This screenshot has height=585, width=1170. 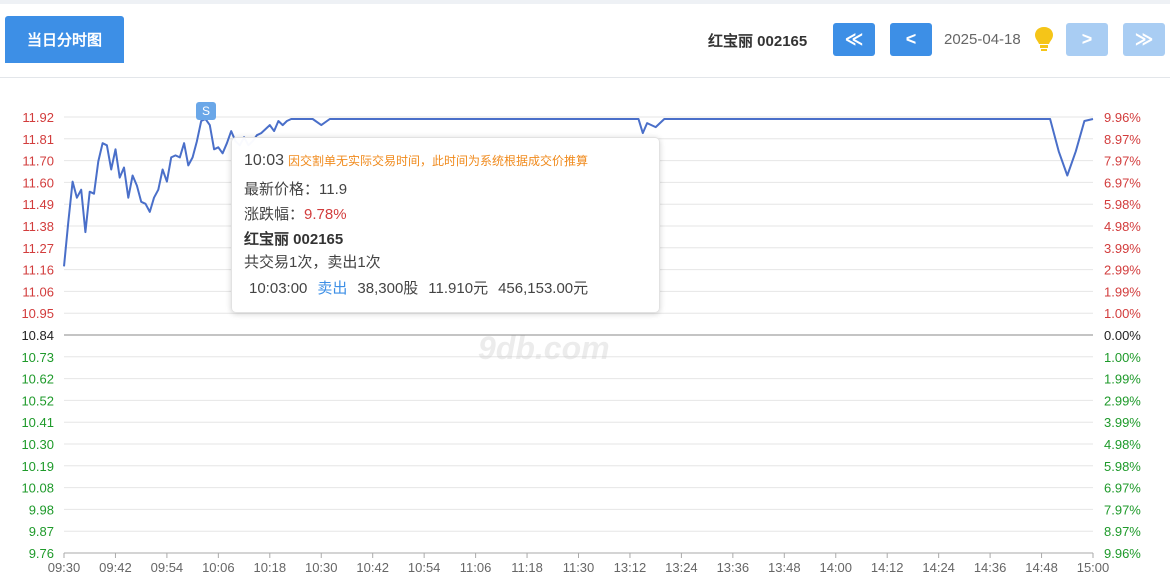 I want to click on y-tick-label: 10.84, so click(x=37, y=335).